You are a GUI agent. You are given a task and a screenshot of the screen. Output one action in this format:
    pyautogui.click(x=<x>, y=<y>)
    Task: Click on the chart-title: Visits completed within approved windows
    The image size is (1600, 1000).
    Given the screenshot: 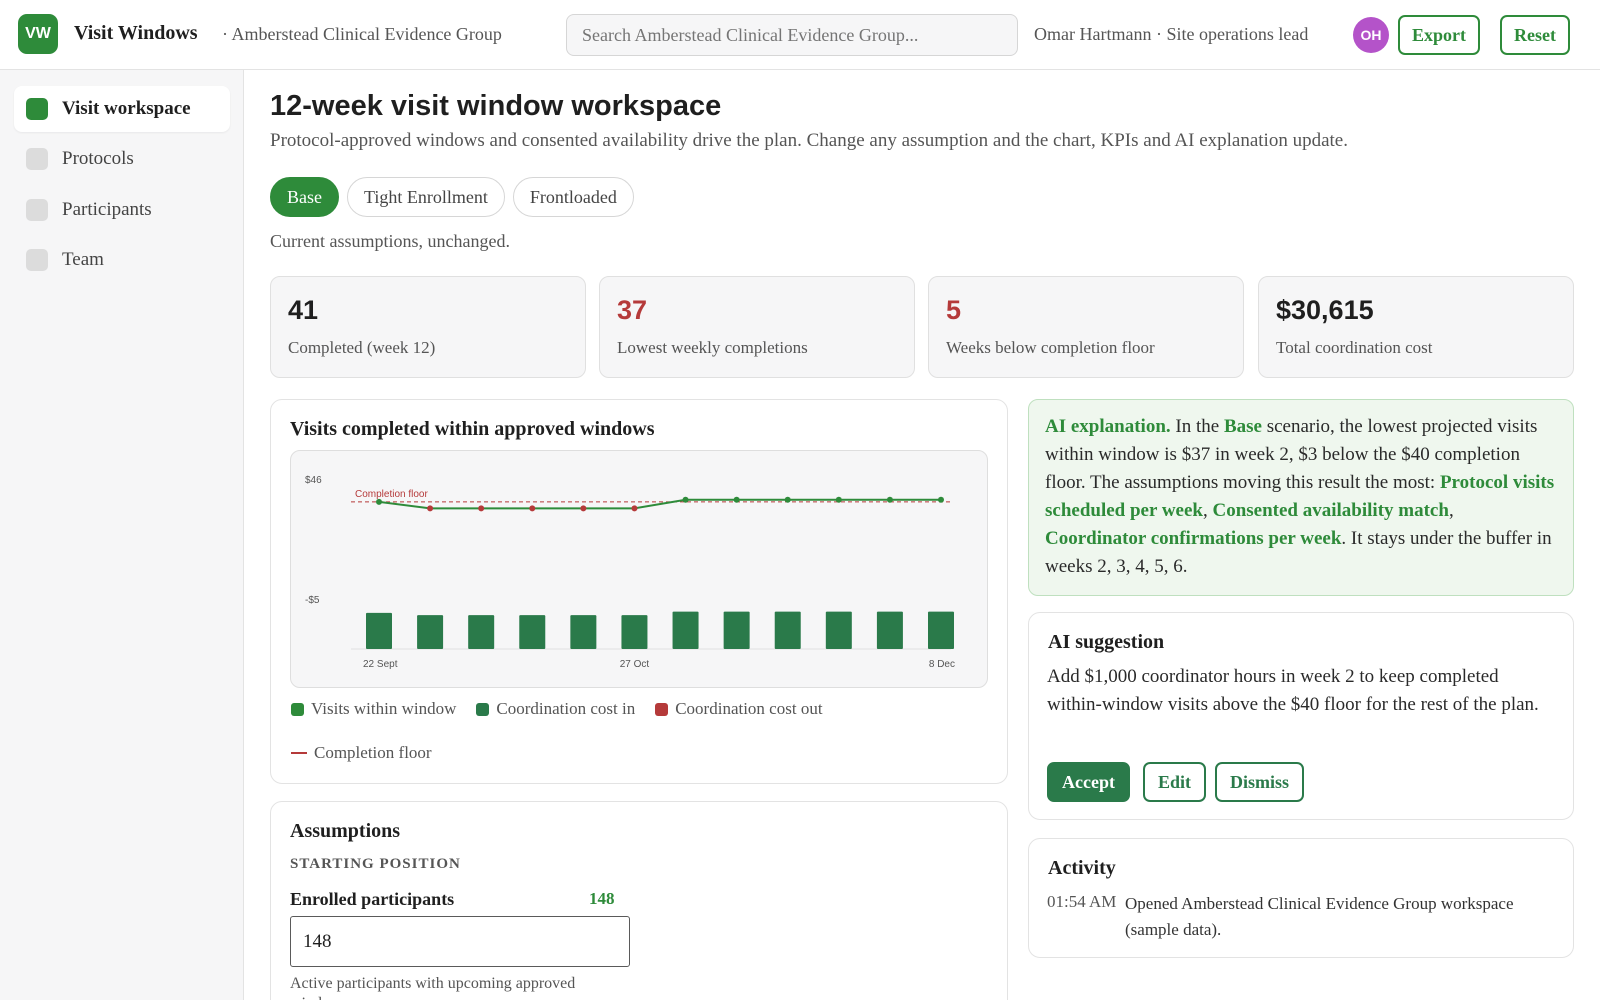 What is the action you would take?
    pyautogui.click(x=472, y=429)
    